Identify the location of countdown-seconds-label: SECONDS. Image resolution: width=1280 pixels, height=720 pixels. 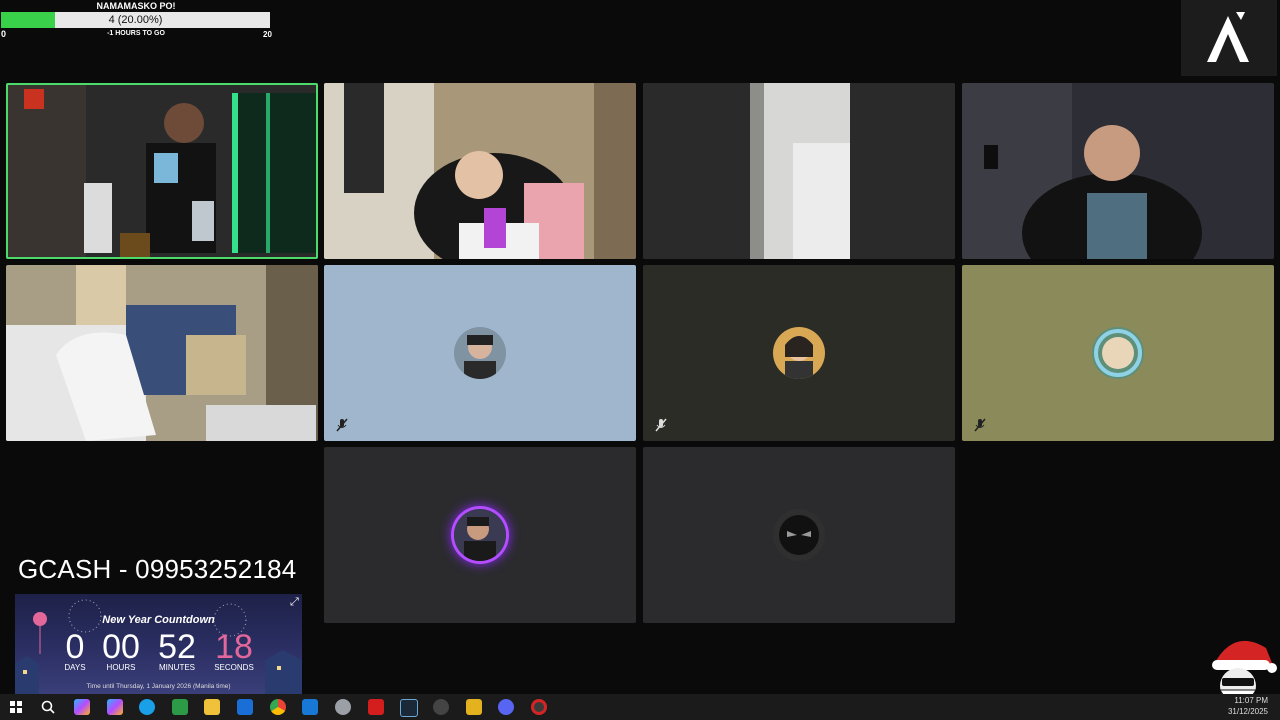
(234, 667).